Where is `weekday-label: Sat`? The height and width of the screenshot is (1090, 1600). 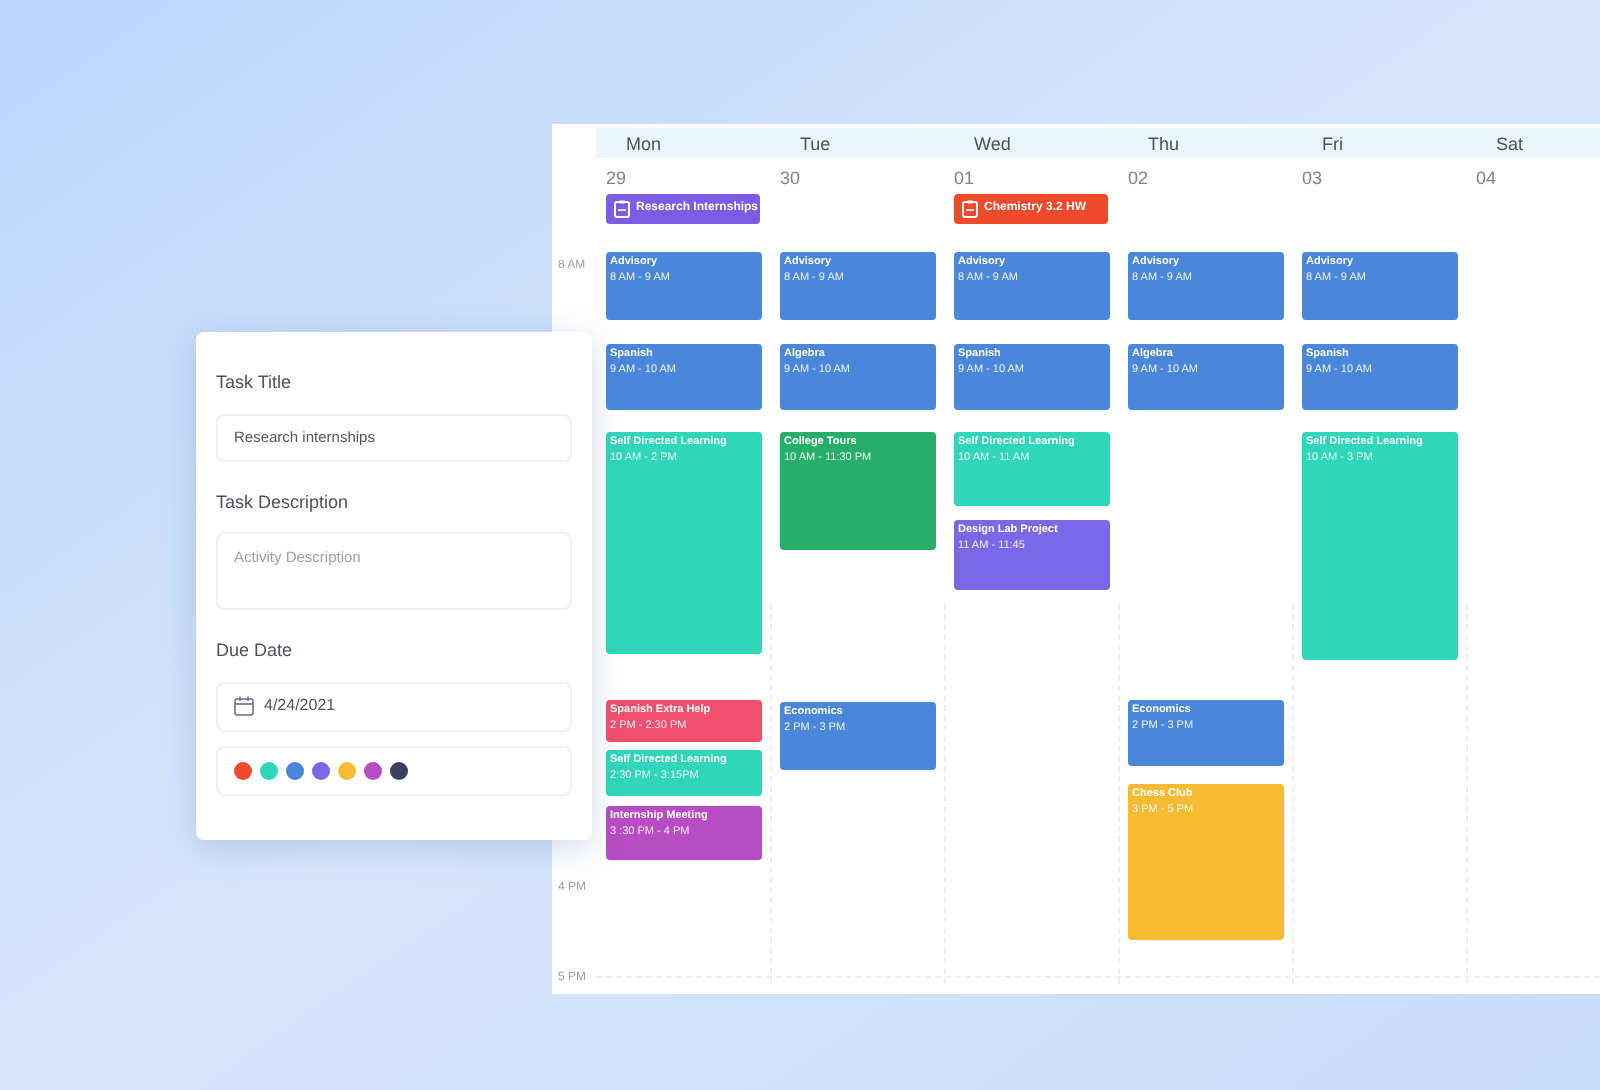
weekday-label: Sat is located at coordinates (1510, 145).